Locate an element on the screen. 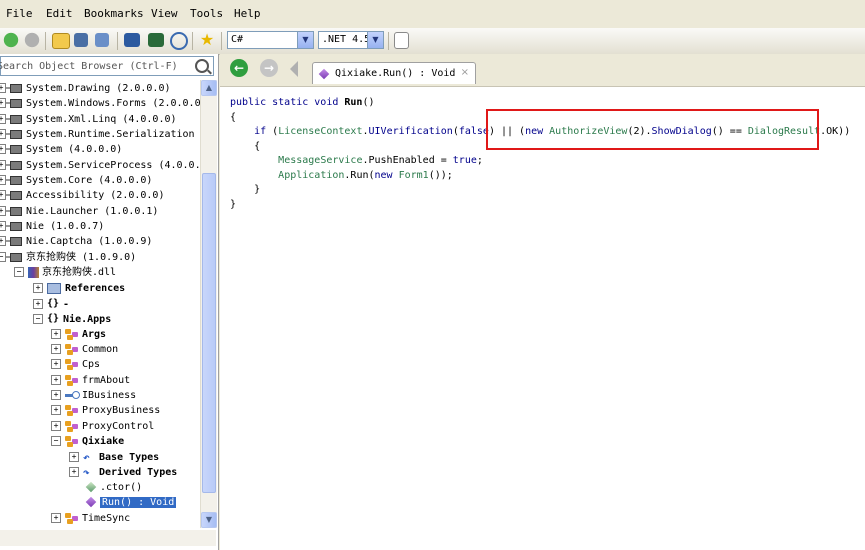  forward-icon is located at coordinates (32, 40).